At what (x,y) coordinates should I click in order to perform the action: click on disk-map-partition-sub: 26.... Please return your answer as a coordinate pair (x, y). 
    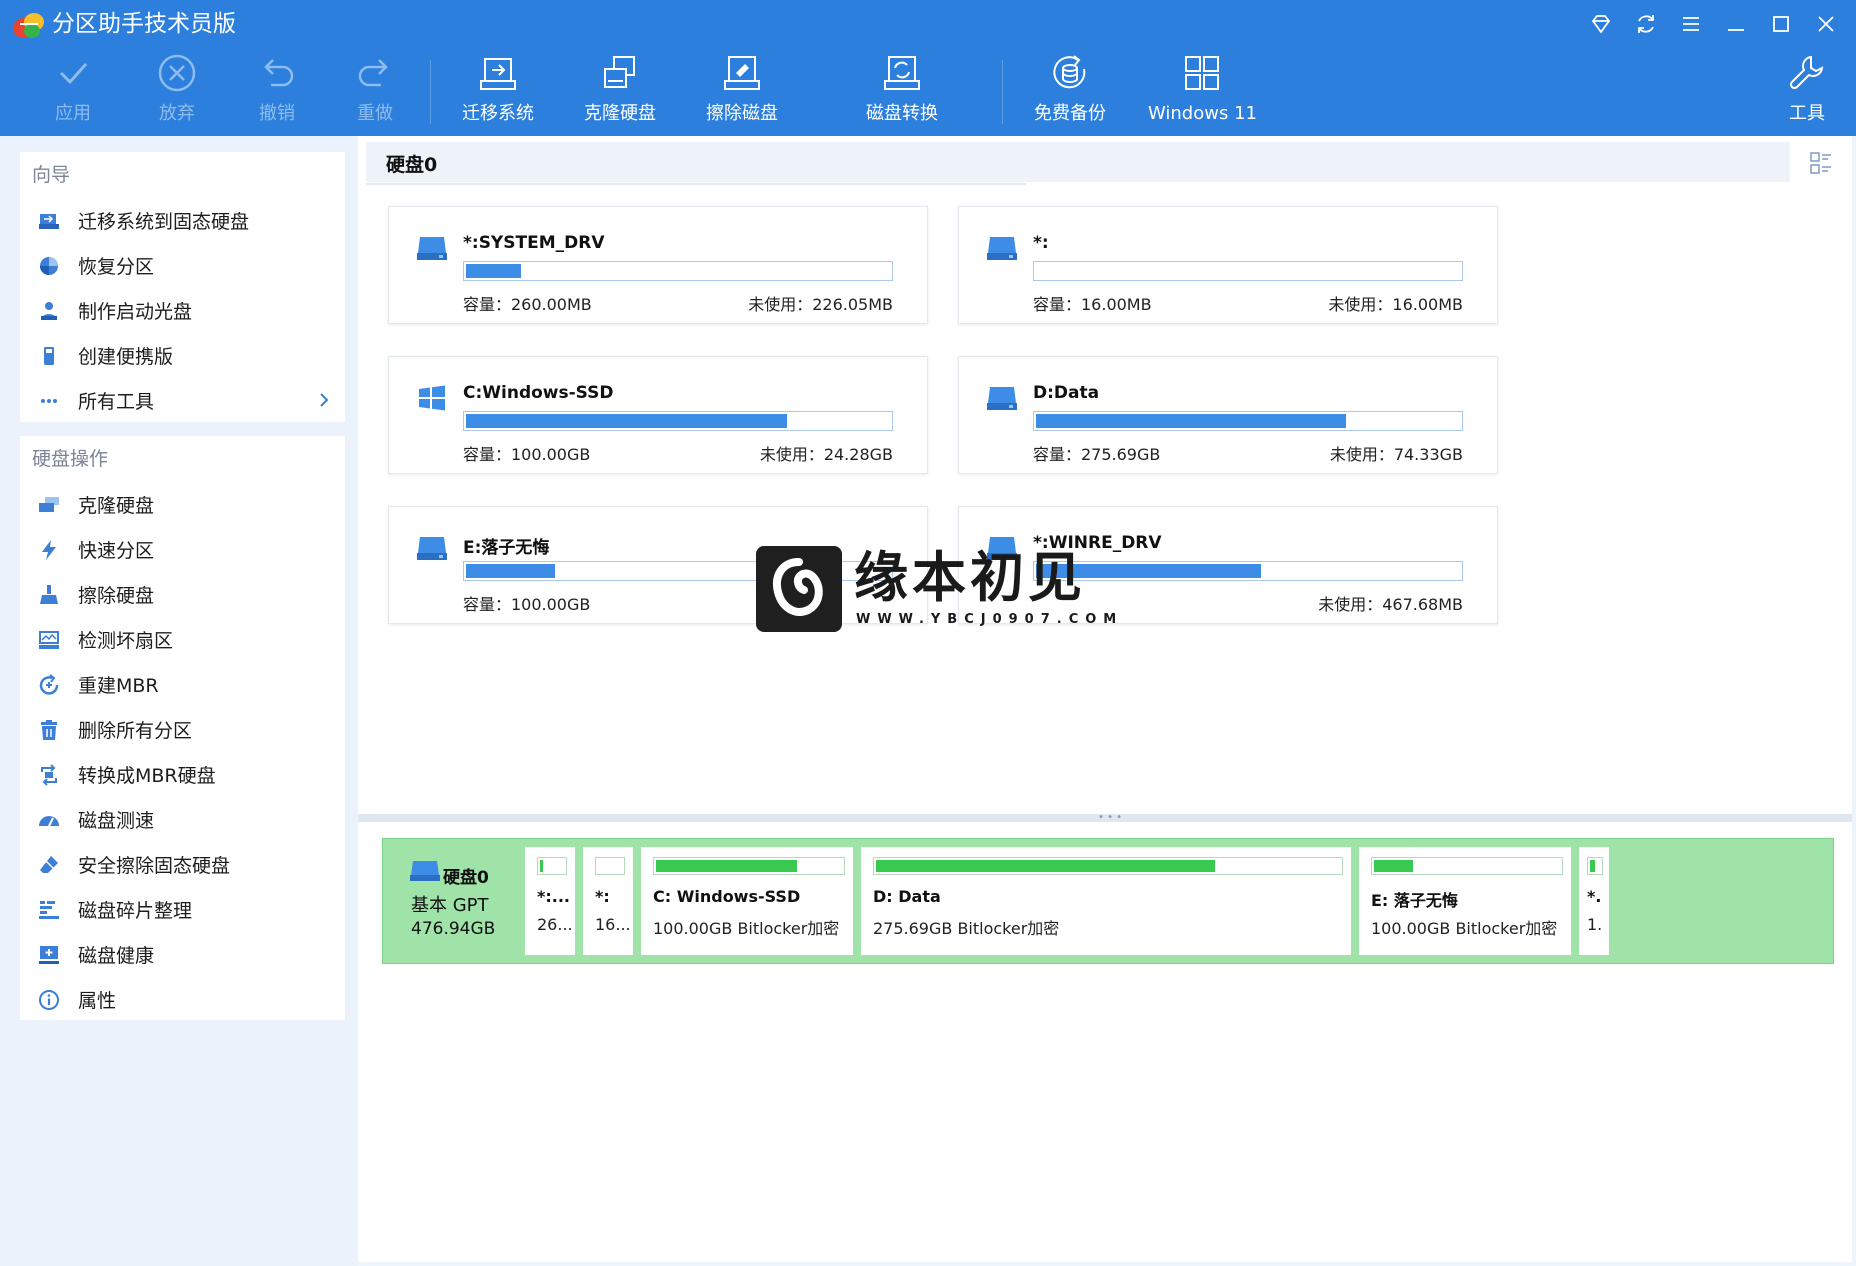
    Looking at the image, I should click on (554, 924).